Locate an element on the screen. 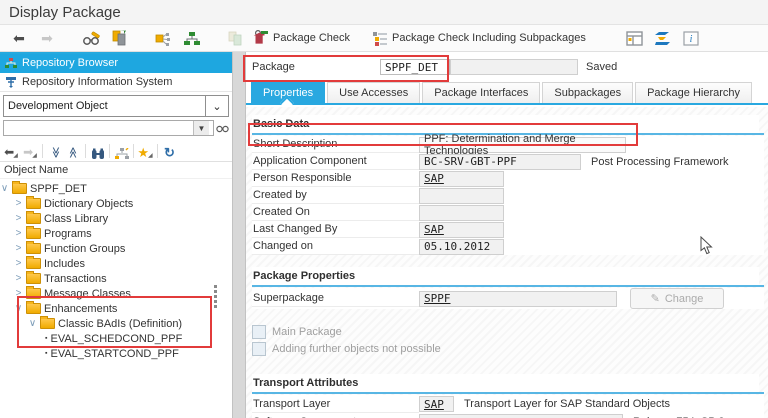  copy-button is located at coordinates (119, 38).